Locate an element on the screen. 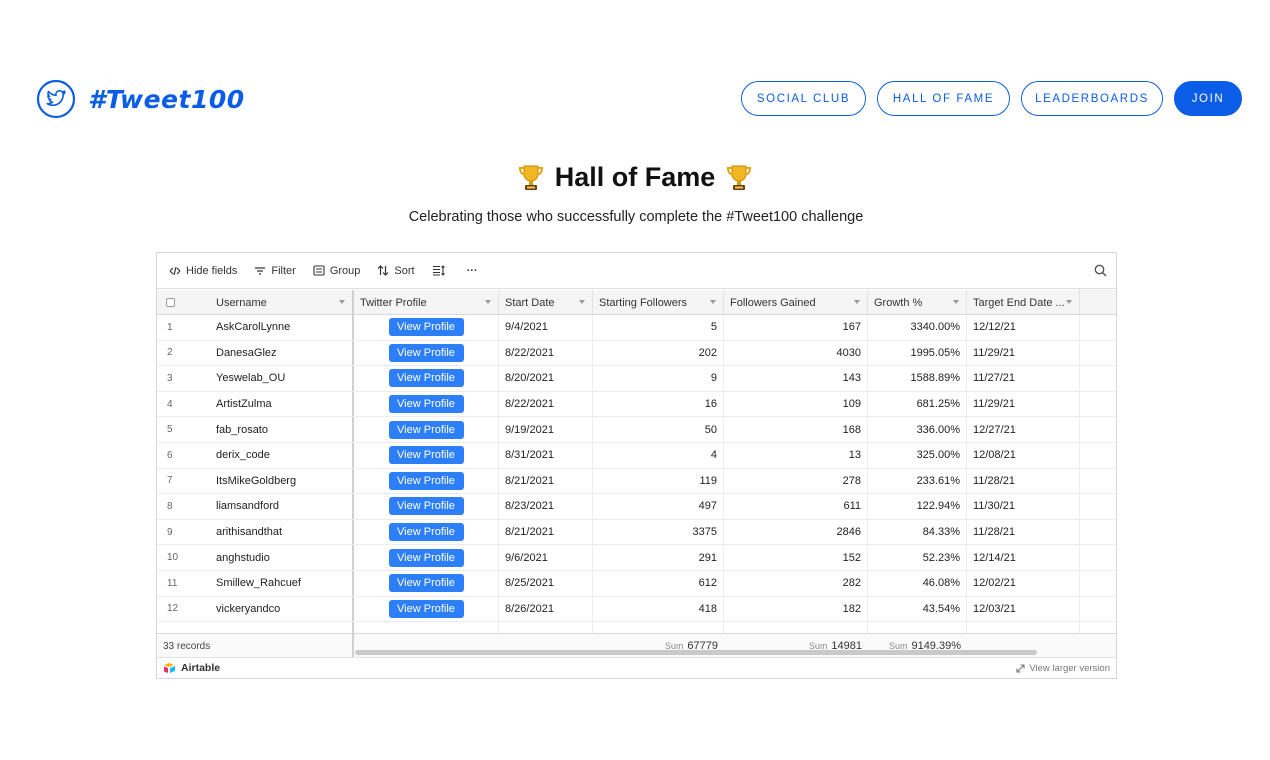 The width and height of the screenshot is (1270, 760). growth-cell: 122.94% is located at coordinates (917, 506).